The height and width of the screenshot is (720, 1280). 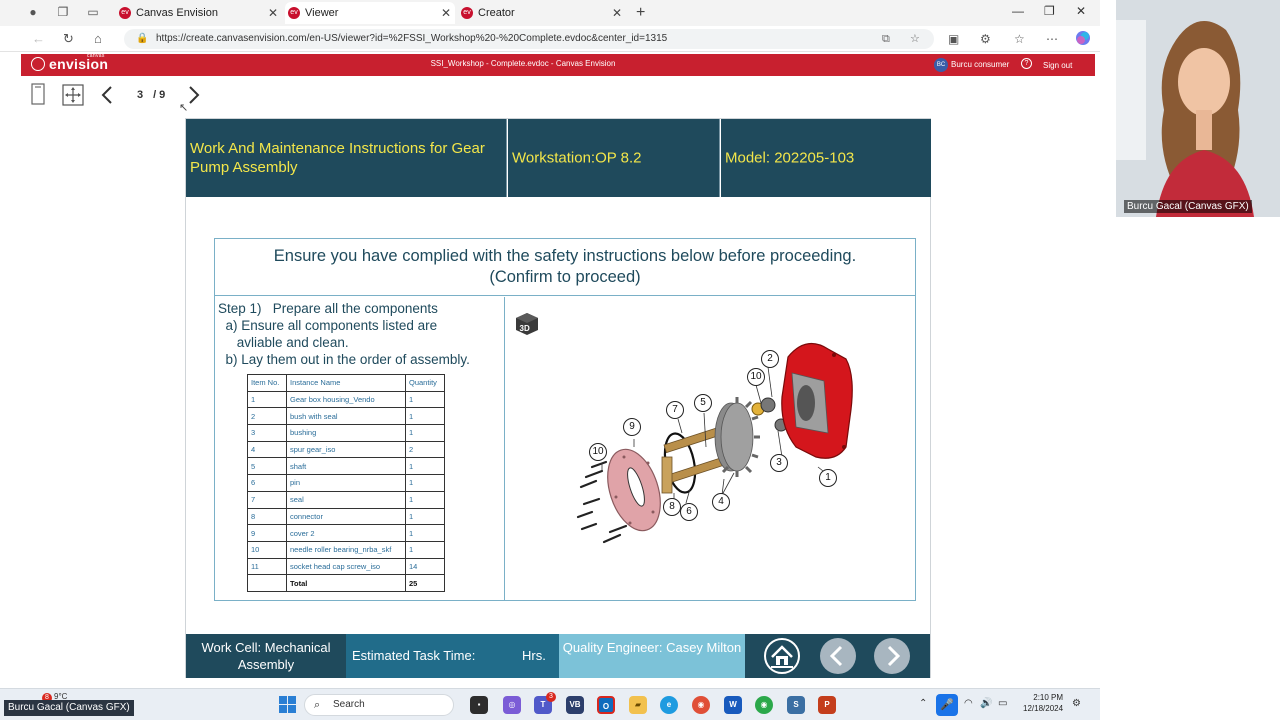 I want to click on notifications-icon: ⚙, so click(x=1076, y=703).